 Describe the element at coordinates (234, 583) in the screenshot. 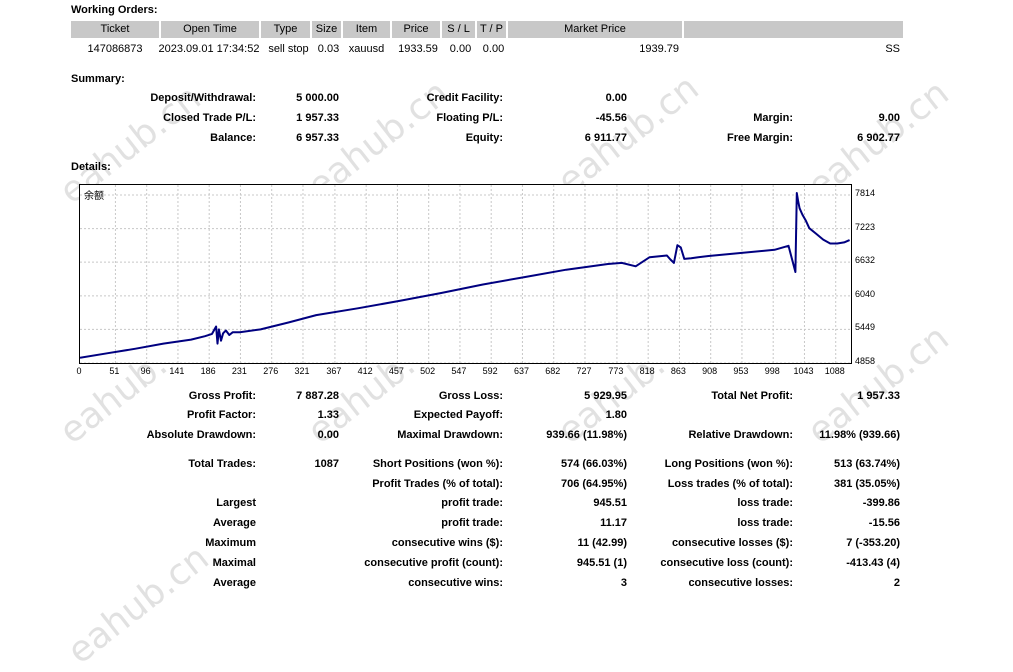

I see `average2-label: Average` at that location.